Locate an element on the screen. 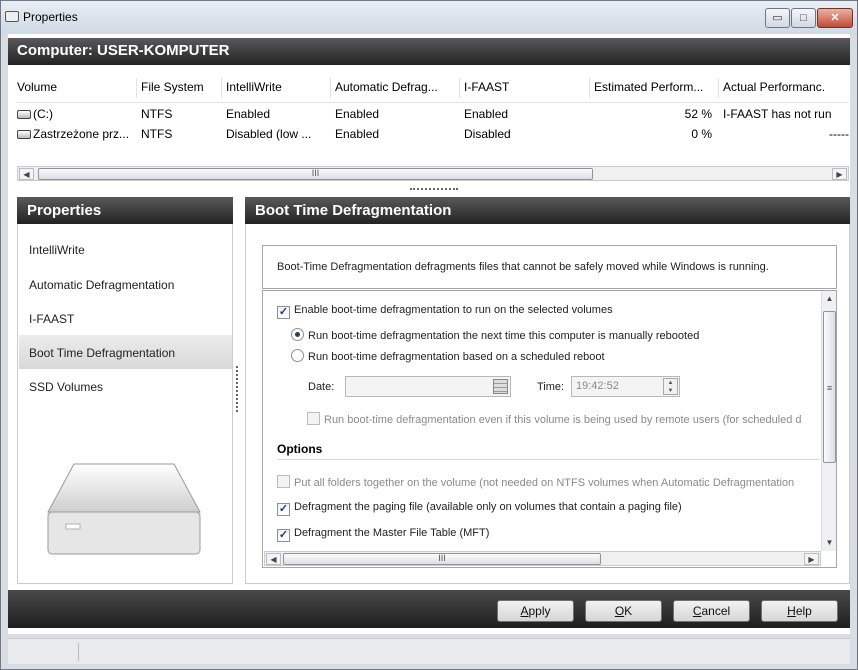  nav-item-ifaast: I-FAAST is located at coordinates (125, 318).